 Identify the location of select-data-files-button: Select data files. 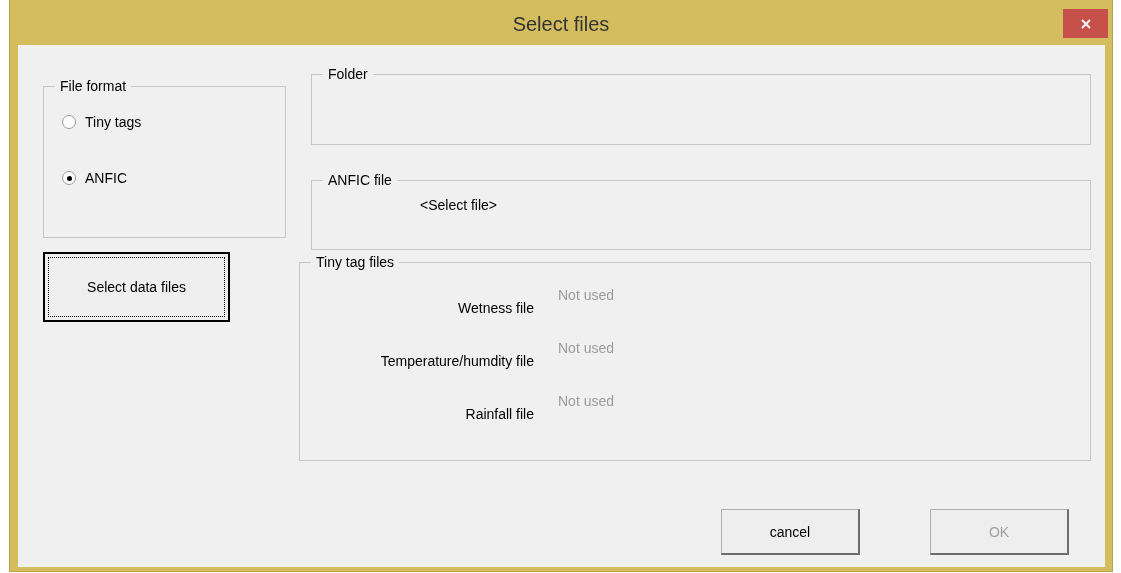
(136, 287).